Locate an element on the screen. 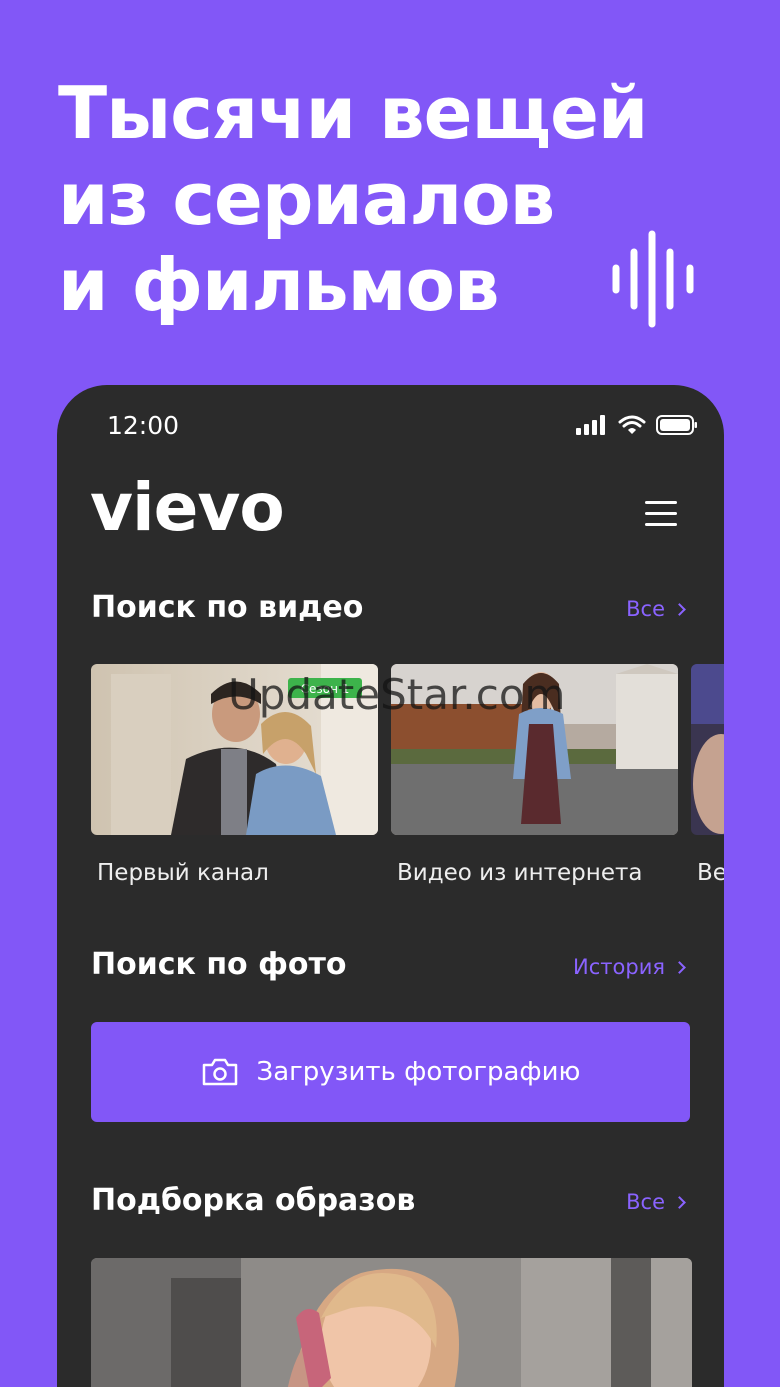 The width and height of the screenshot is (780, 1387). video-search-all-link: Все is located at coordinates (656, 609).